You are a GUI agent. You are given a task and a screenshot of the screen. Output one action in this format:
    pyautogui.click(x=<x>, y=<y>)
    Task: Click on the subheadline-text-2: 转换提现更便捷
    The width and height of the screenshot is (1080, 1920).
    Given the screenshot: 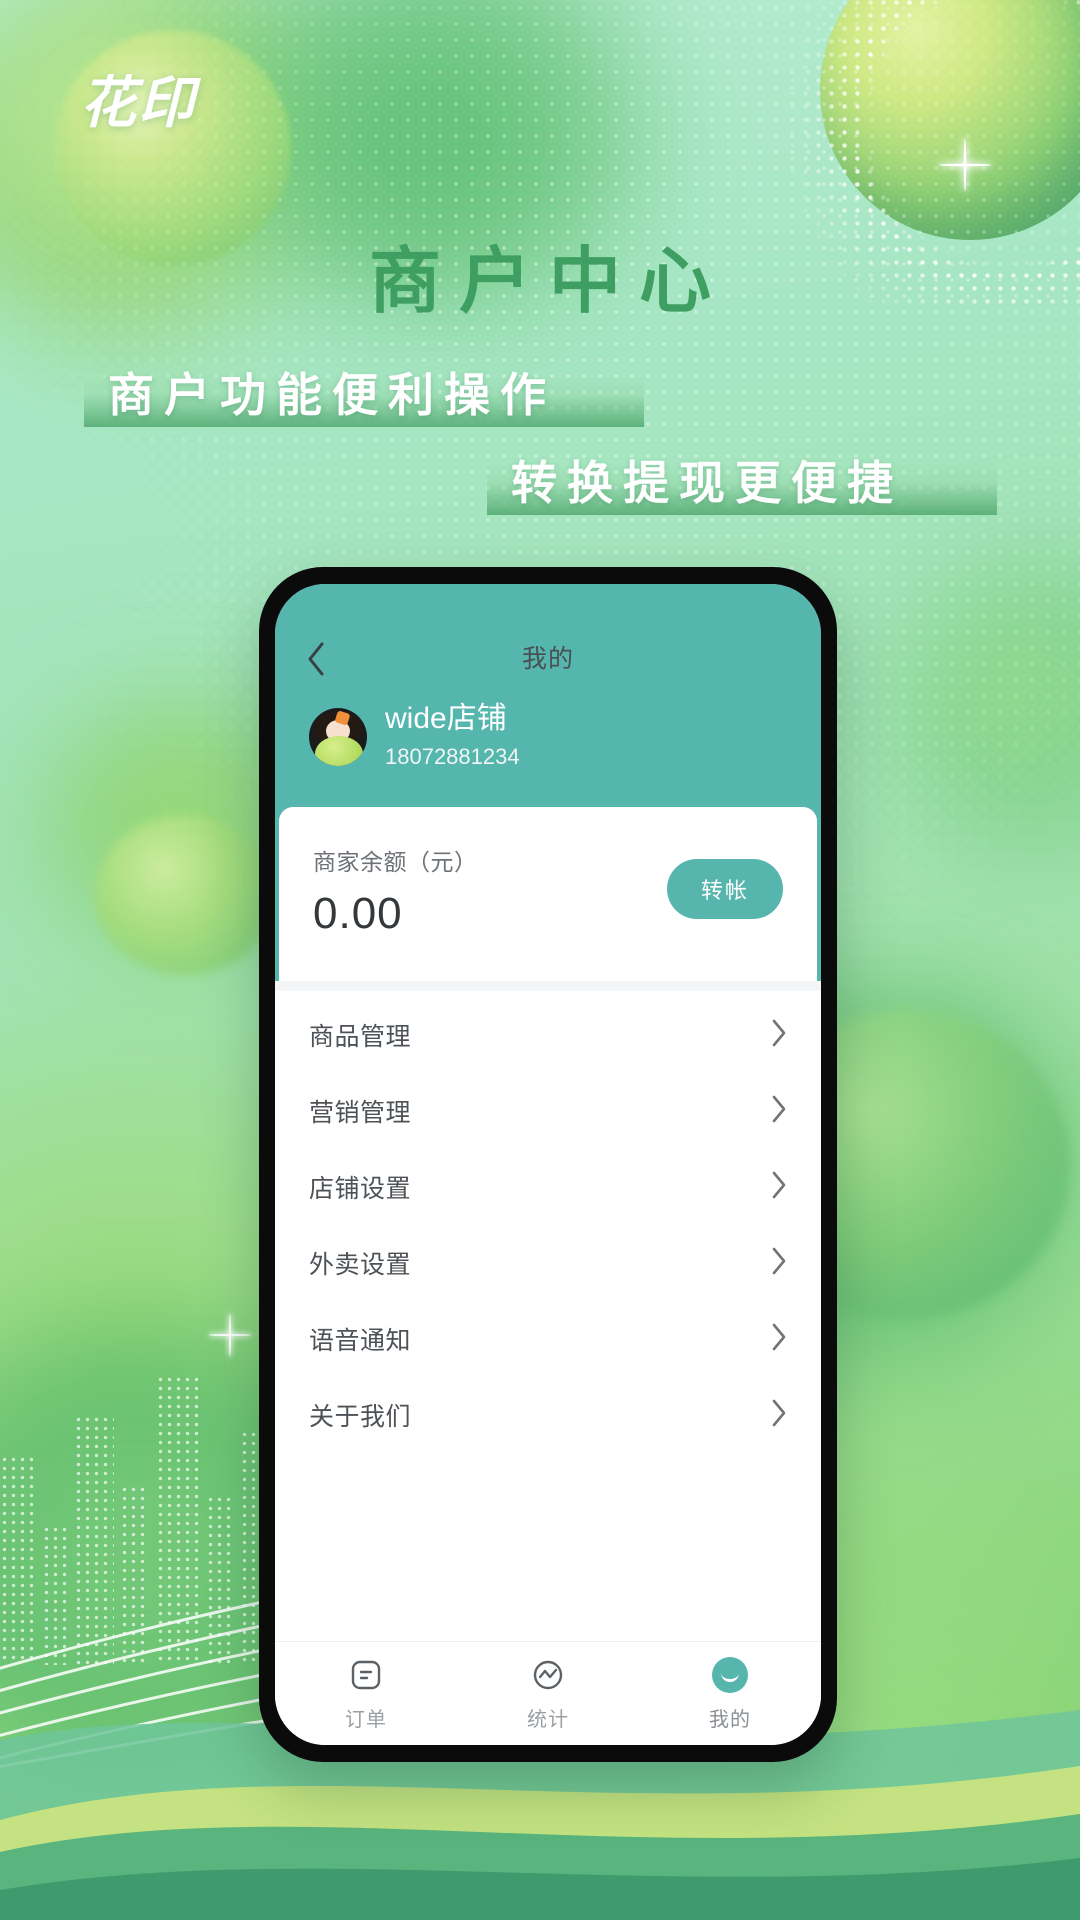 What is the action you would take?
    pyautogui.click(x=707, y=483)
    